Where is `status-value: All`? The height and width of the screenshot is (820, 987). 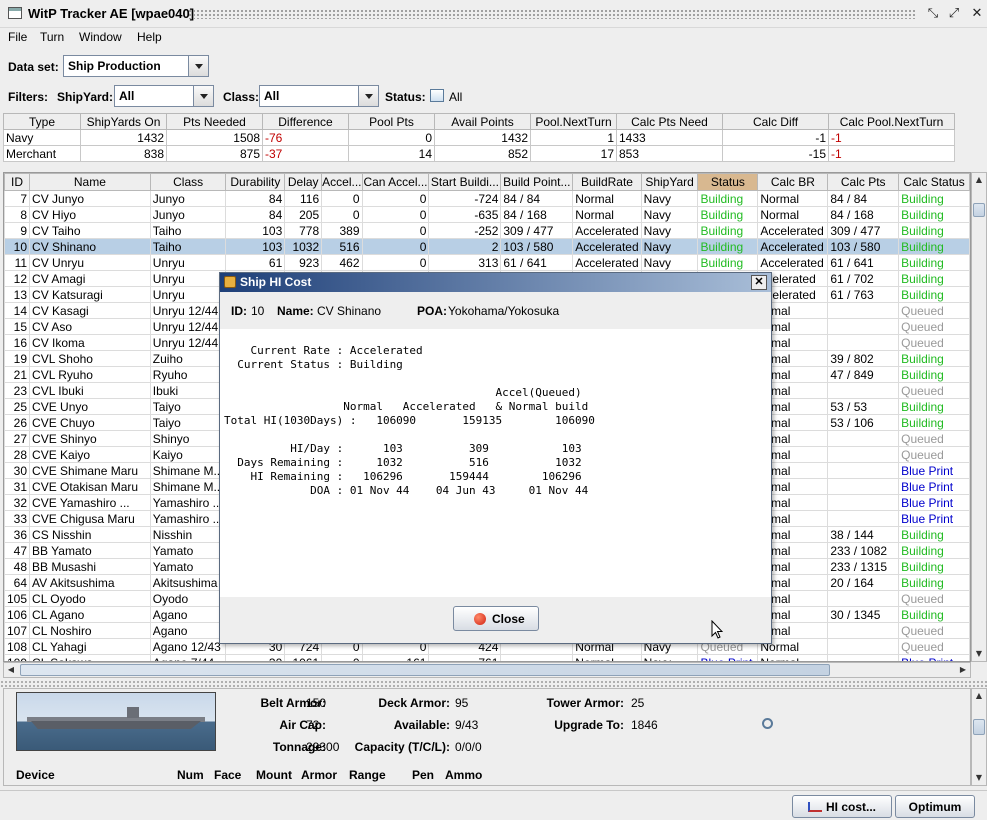
status-value: All is located at coordinates (455, 97).